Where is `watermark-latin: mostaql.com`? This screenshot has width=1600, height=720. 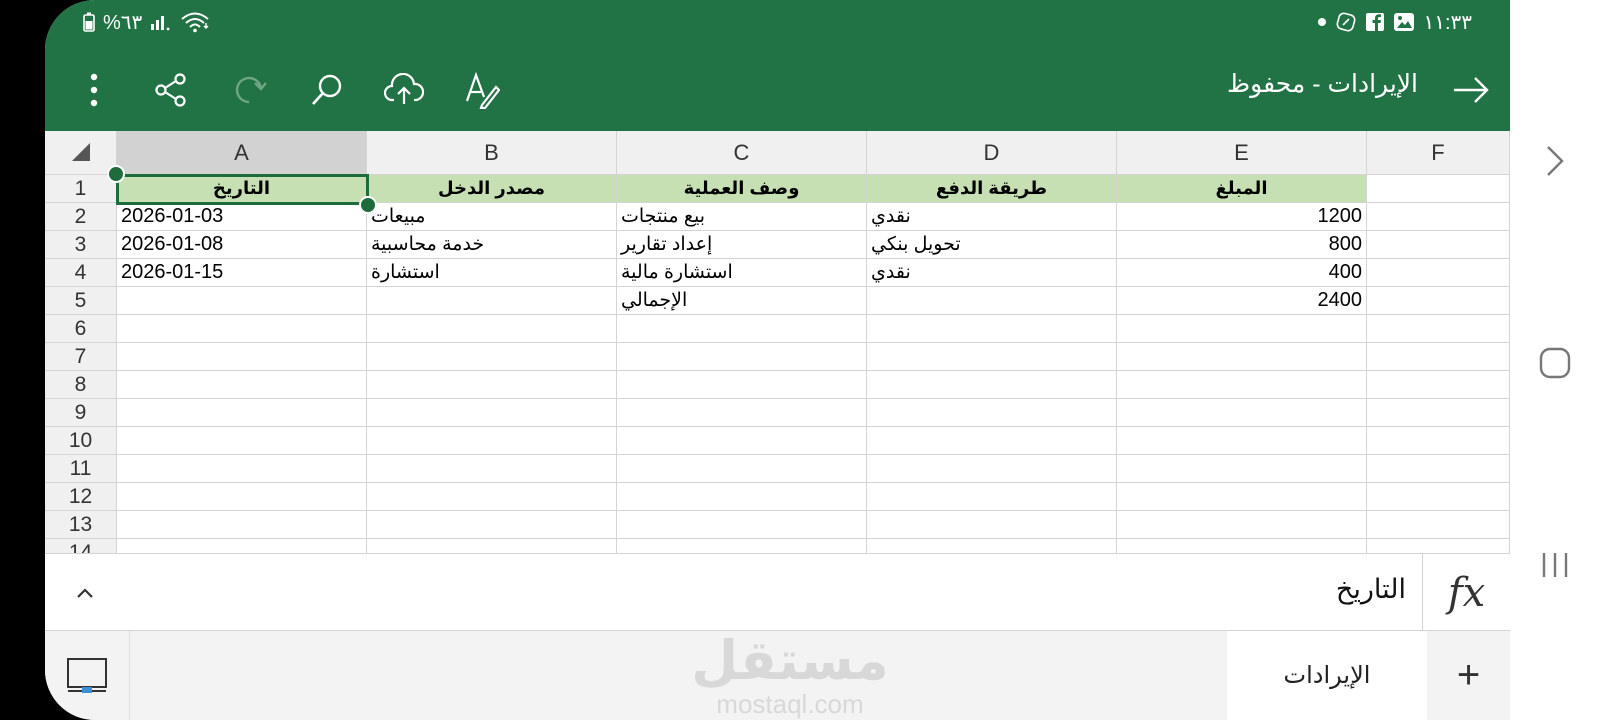 watermark-latin: mostaql.com is located at coordinates (790, 704).